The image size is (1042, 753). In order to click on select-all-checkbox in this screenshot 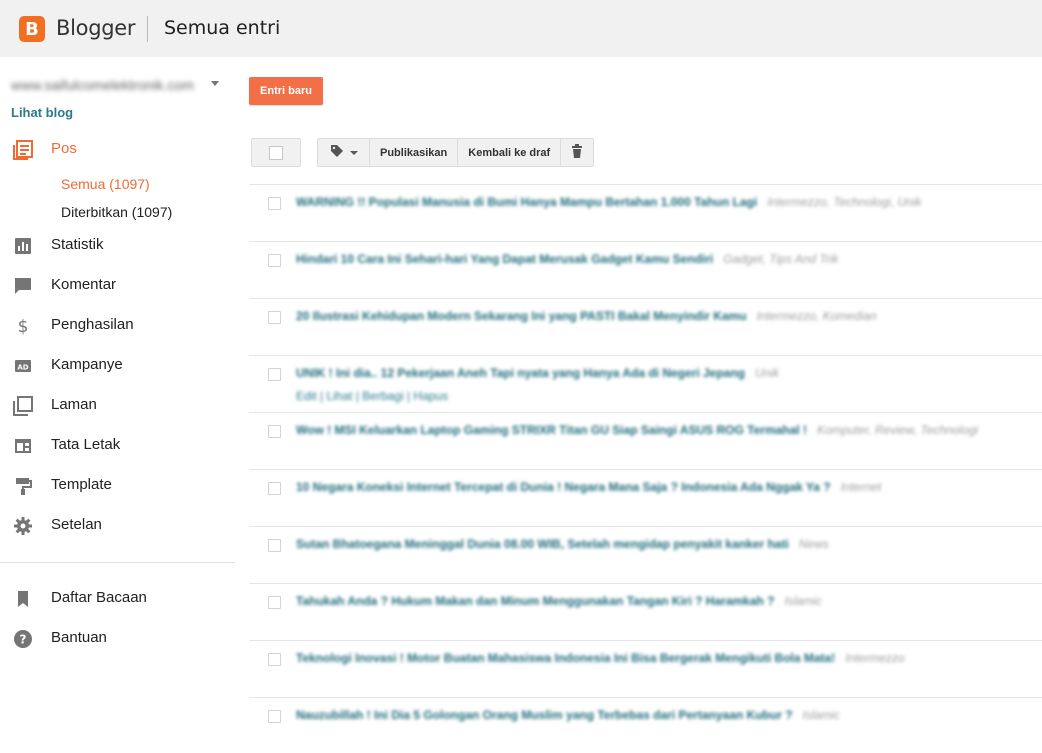, I will do `click(276, 152)`.